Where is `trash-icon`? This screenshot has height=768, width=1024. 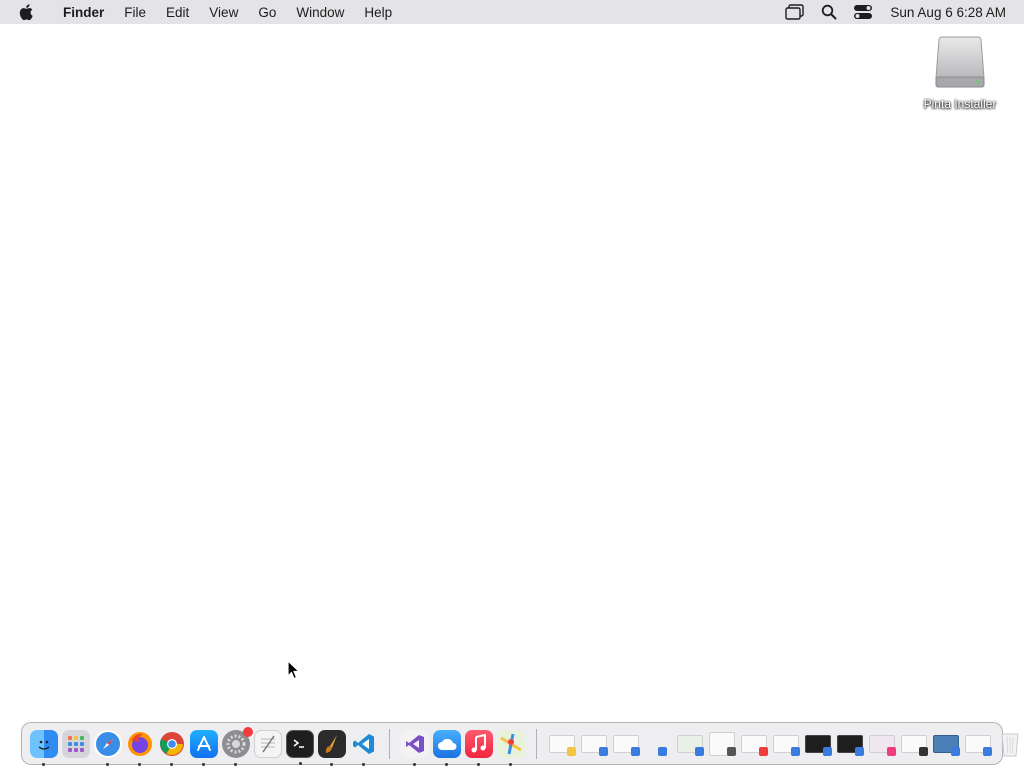
trash-icon is located at coordinates (1010, 744).